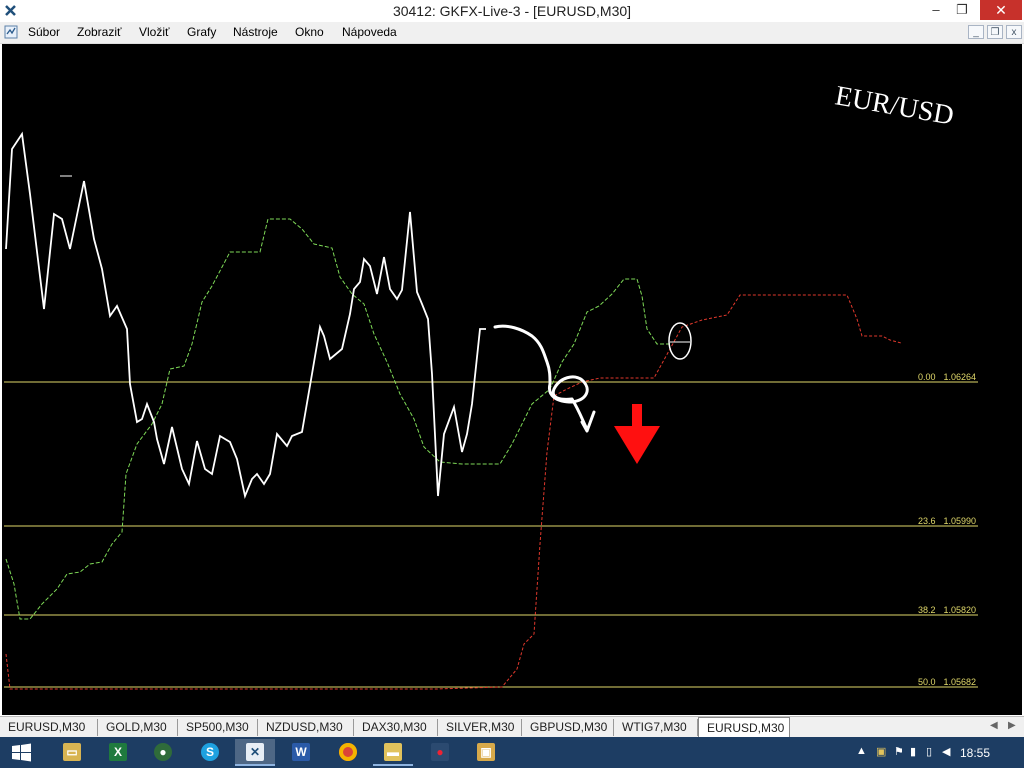 Image resolution: width=1024 pixels, height=768 pixels. I want to click on tray-app-icon: ▣, so click(881, 751).